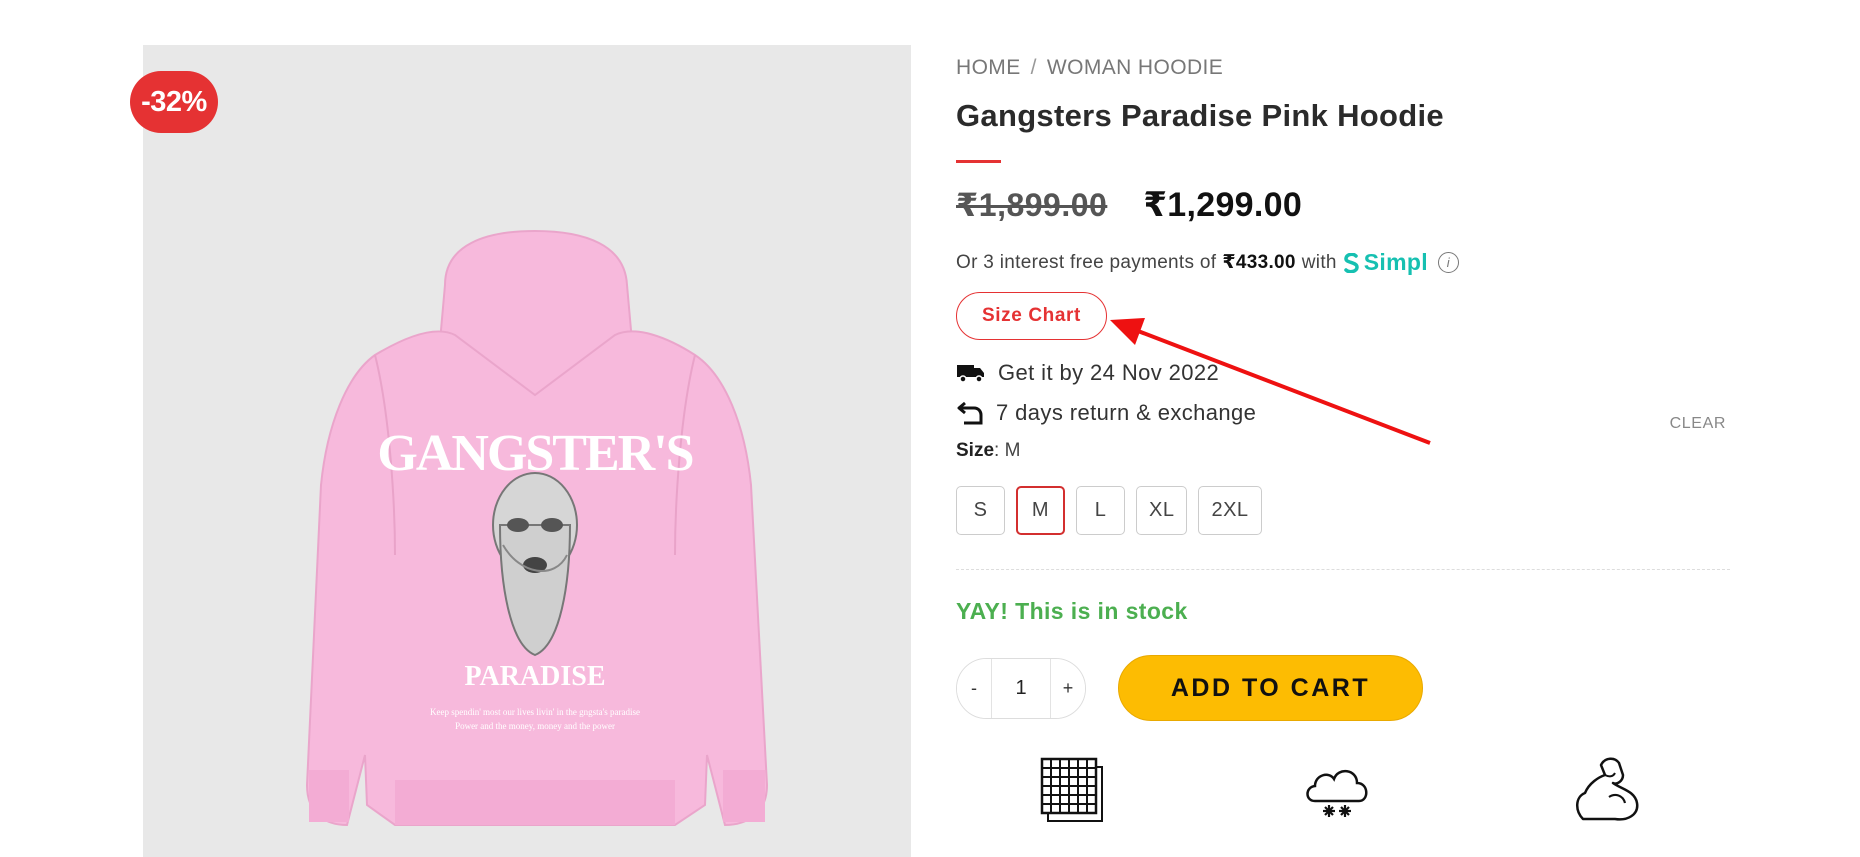 The width and height of the screenshot is (1860, 857). Describe the element at coordinates (1223, 205) in the screenshot. I see `sale-price: ₹1,299.00` at that location.